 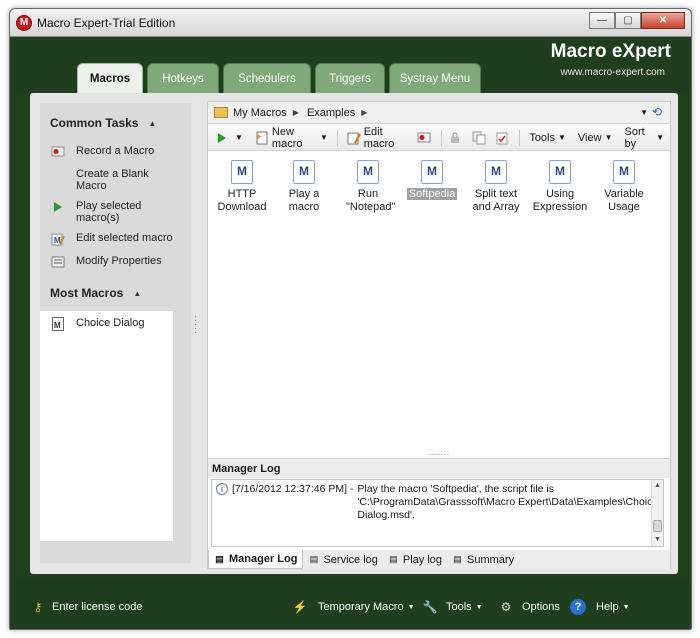 I want to click on checklist-icon, so click(x=502, y=137).